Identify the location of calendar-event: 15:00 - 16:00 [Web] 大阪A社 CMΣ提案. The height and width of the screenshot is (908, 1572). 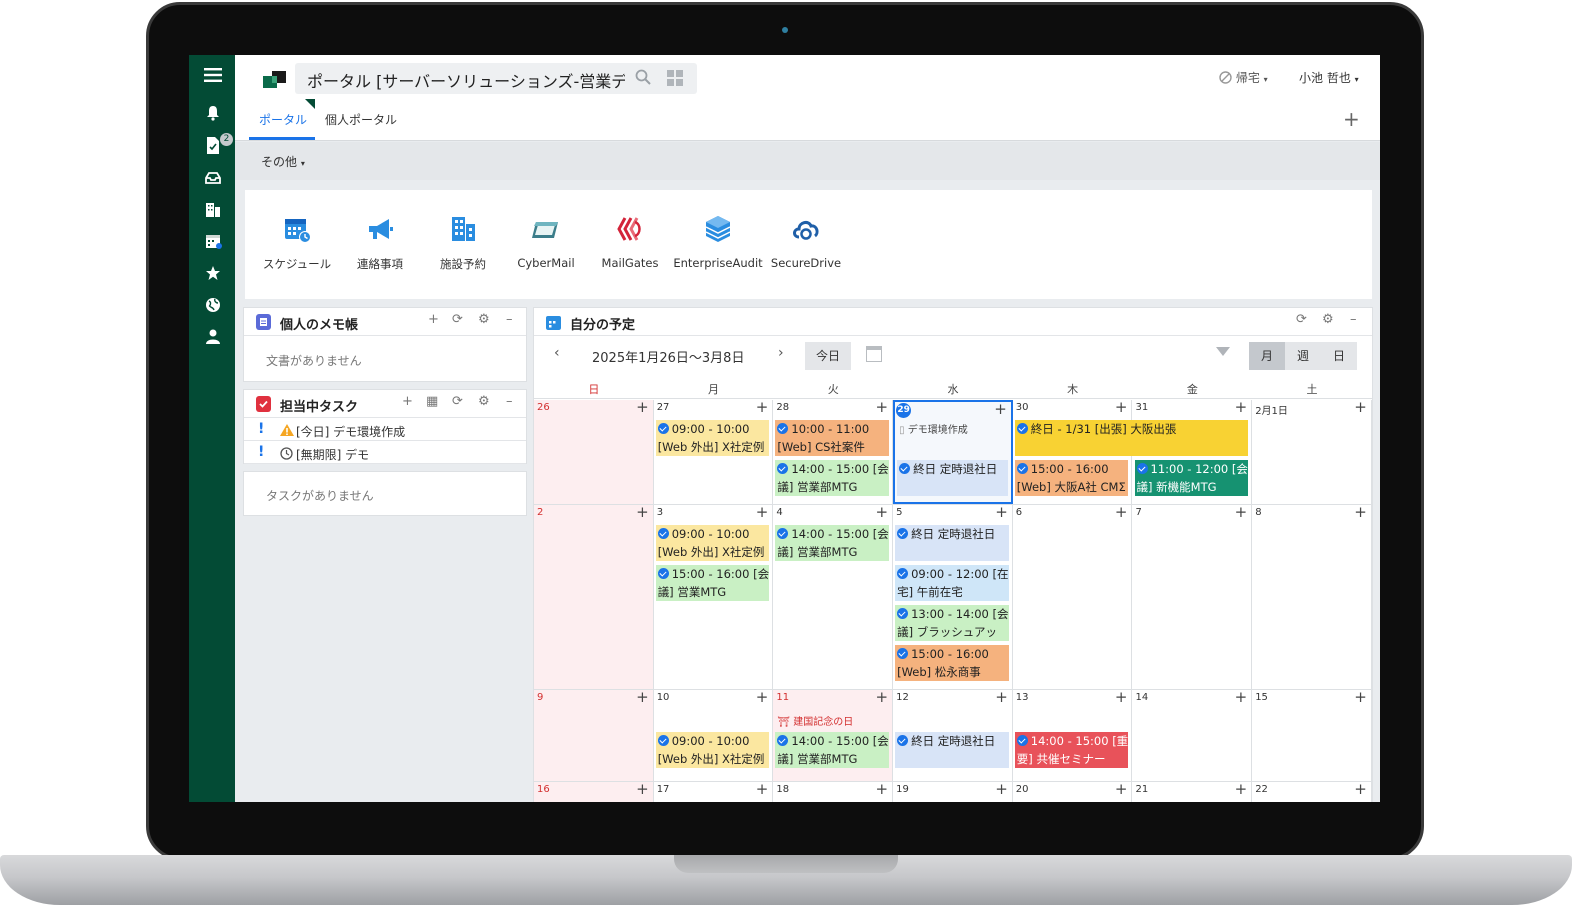
(1071, 478).